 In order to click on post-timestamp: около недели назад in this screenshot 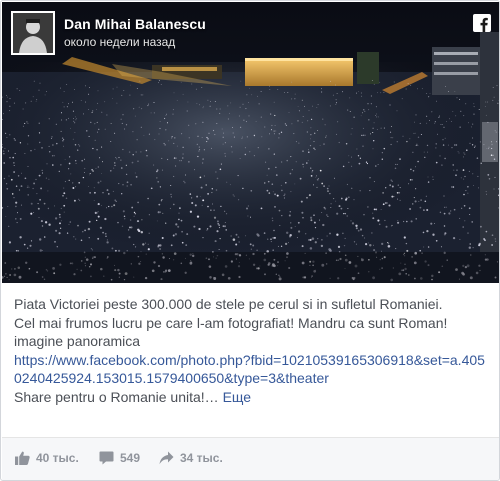, I will do `click(119, 42)`.